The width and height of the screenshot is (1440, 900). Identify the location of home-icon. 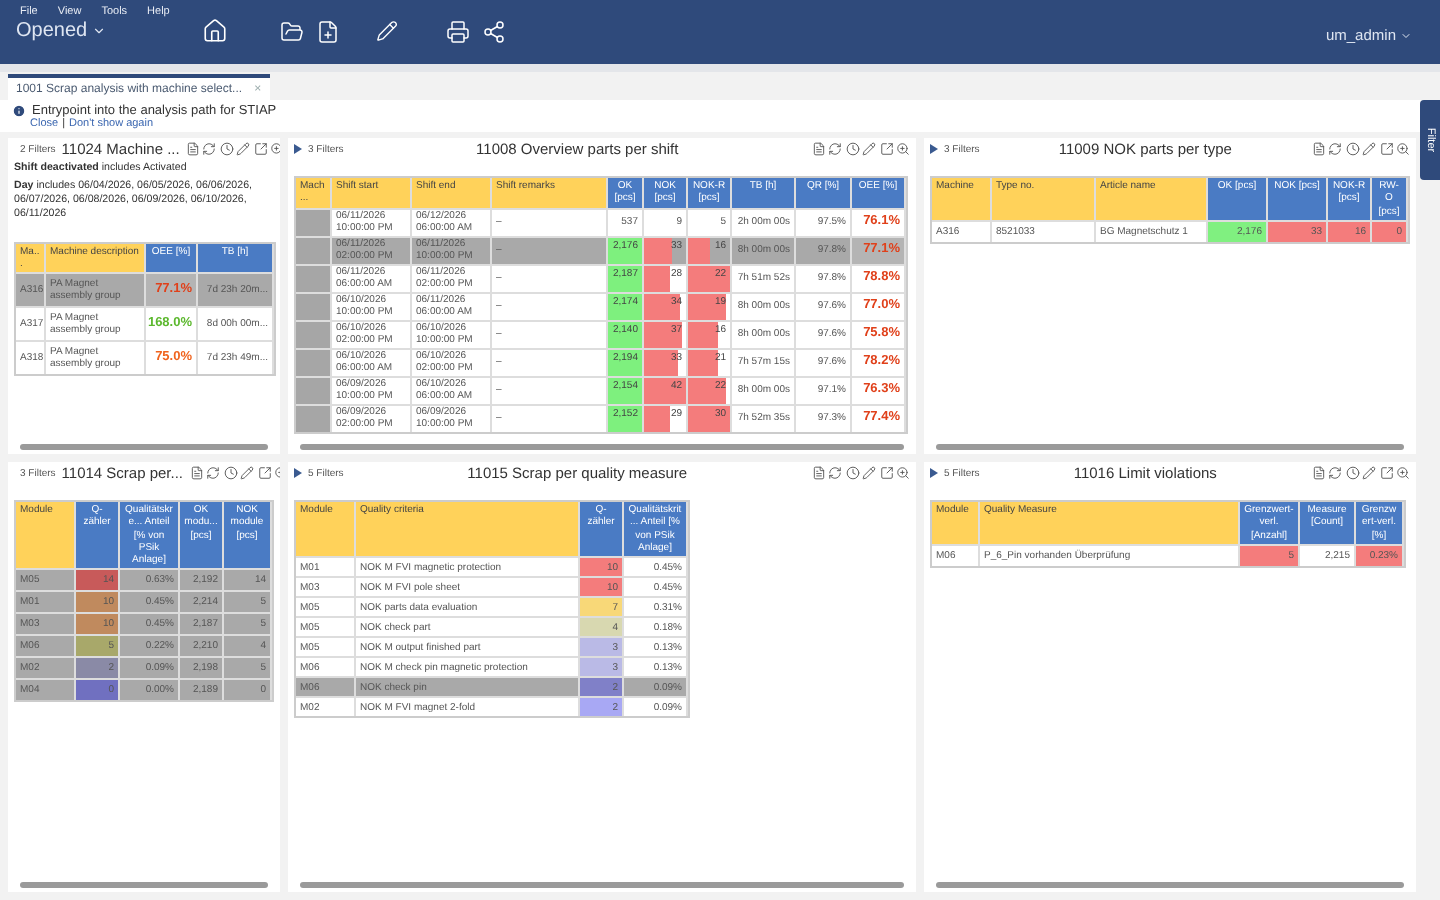
(214, 31).